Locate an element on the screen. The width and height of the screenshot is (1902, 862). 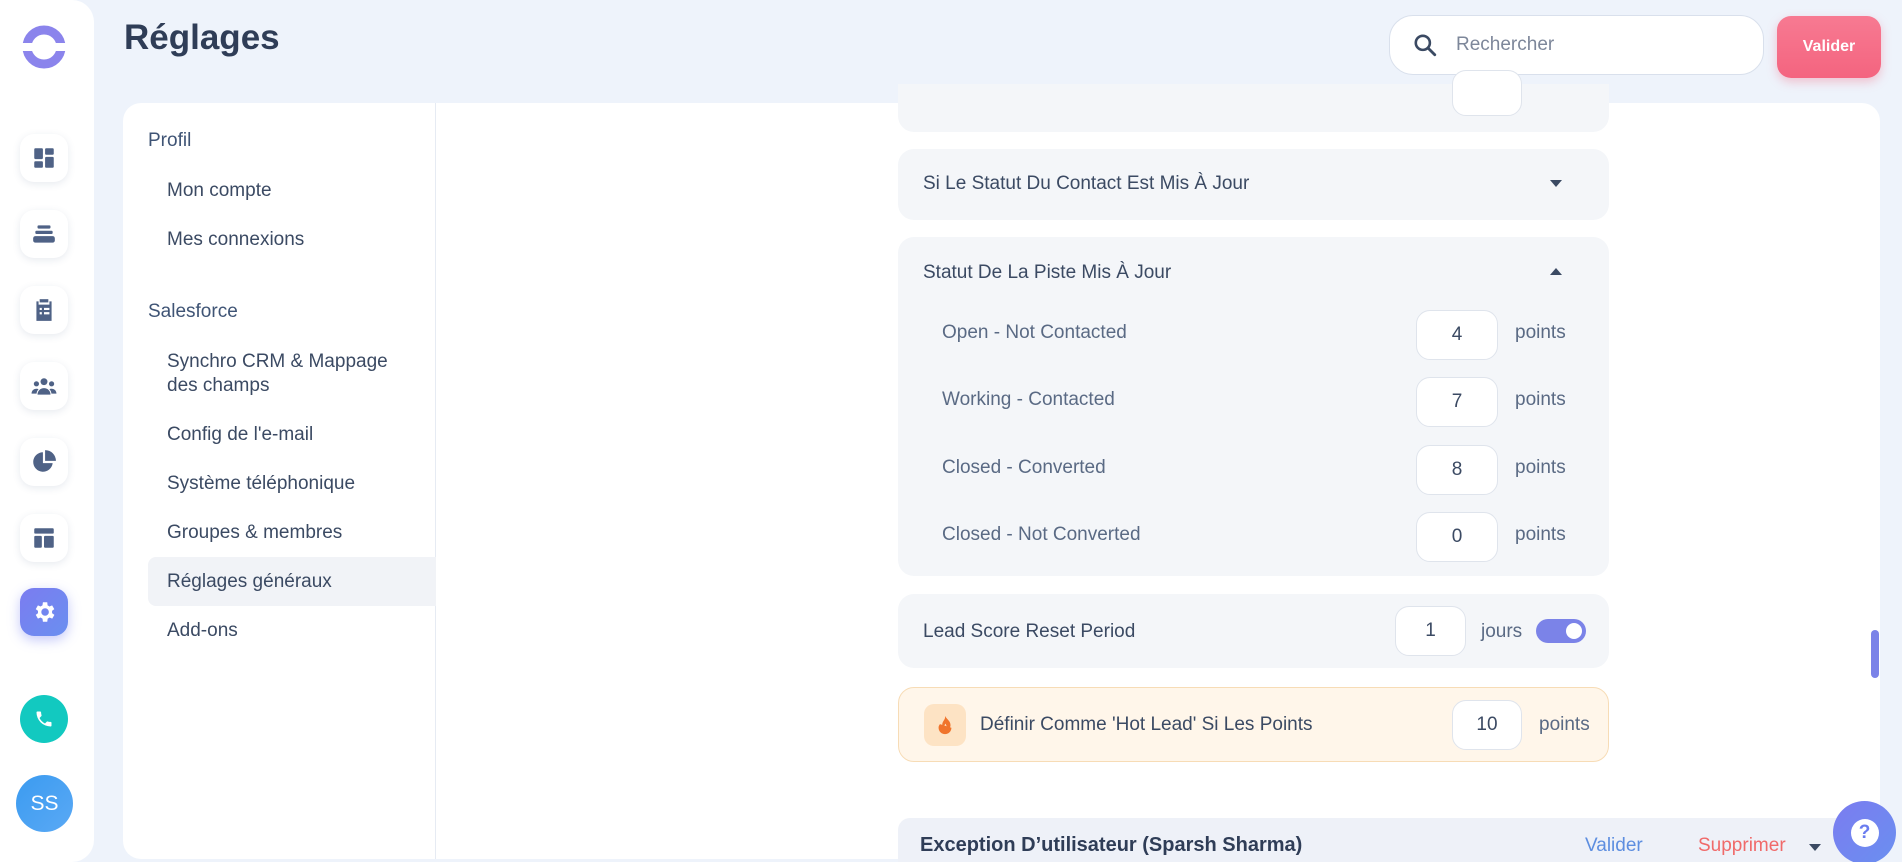
nav-item-mon-compte: Mon compte is located at coordinates (292, 191).